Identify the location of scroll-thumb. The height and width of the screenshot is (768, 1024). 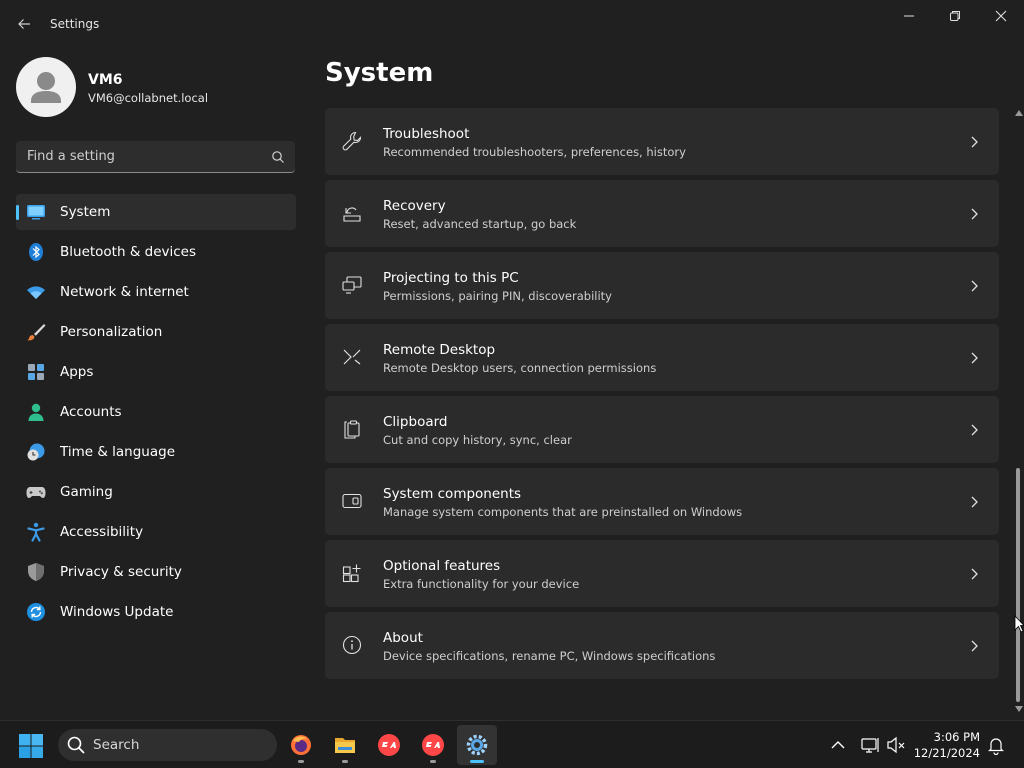
(1018, 585).